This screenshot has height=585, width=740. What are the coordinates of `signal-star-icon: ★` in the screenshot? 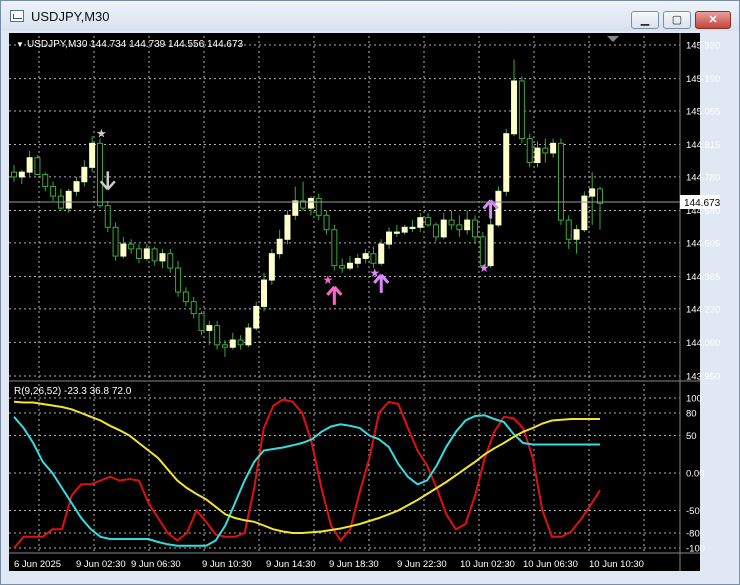 It's located at (328, 280).